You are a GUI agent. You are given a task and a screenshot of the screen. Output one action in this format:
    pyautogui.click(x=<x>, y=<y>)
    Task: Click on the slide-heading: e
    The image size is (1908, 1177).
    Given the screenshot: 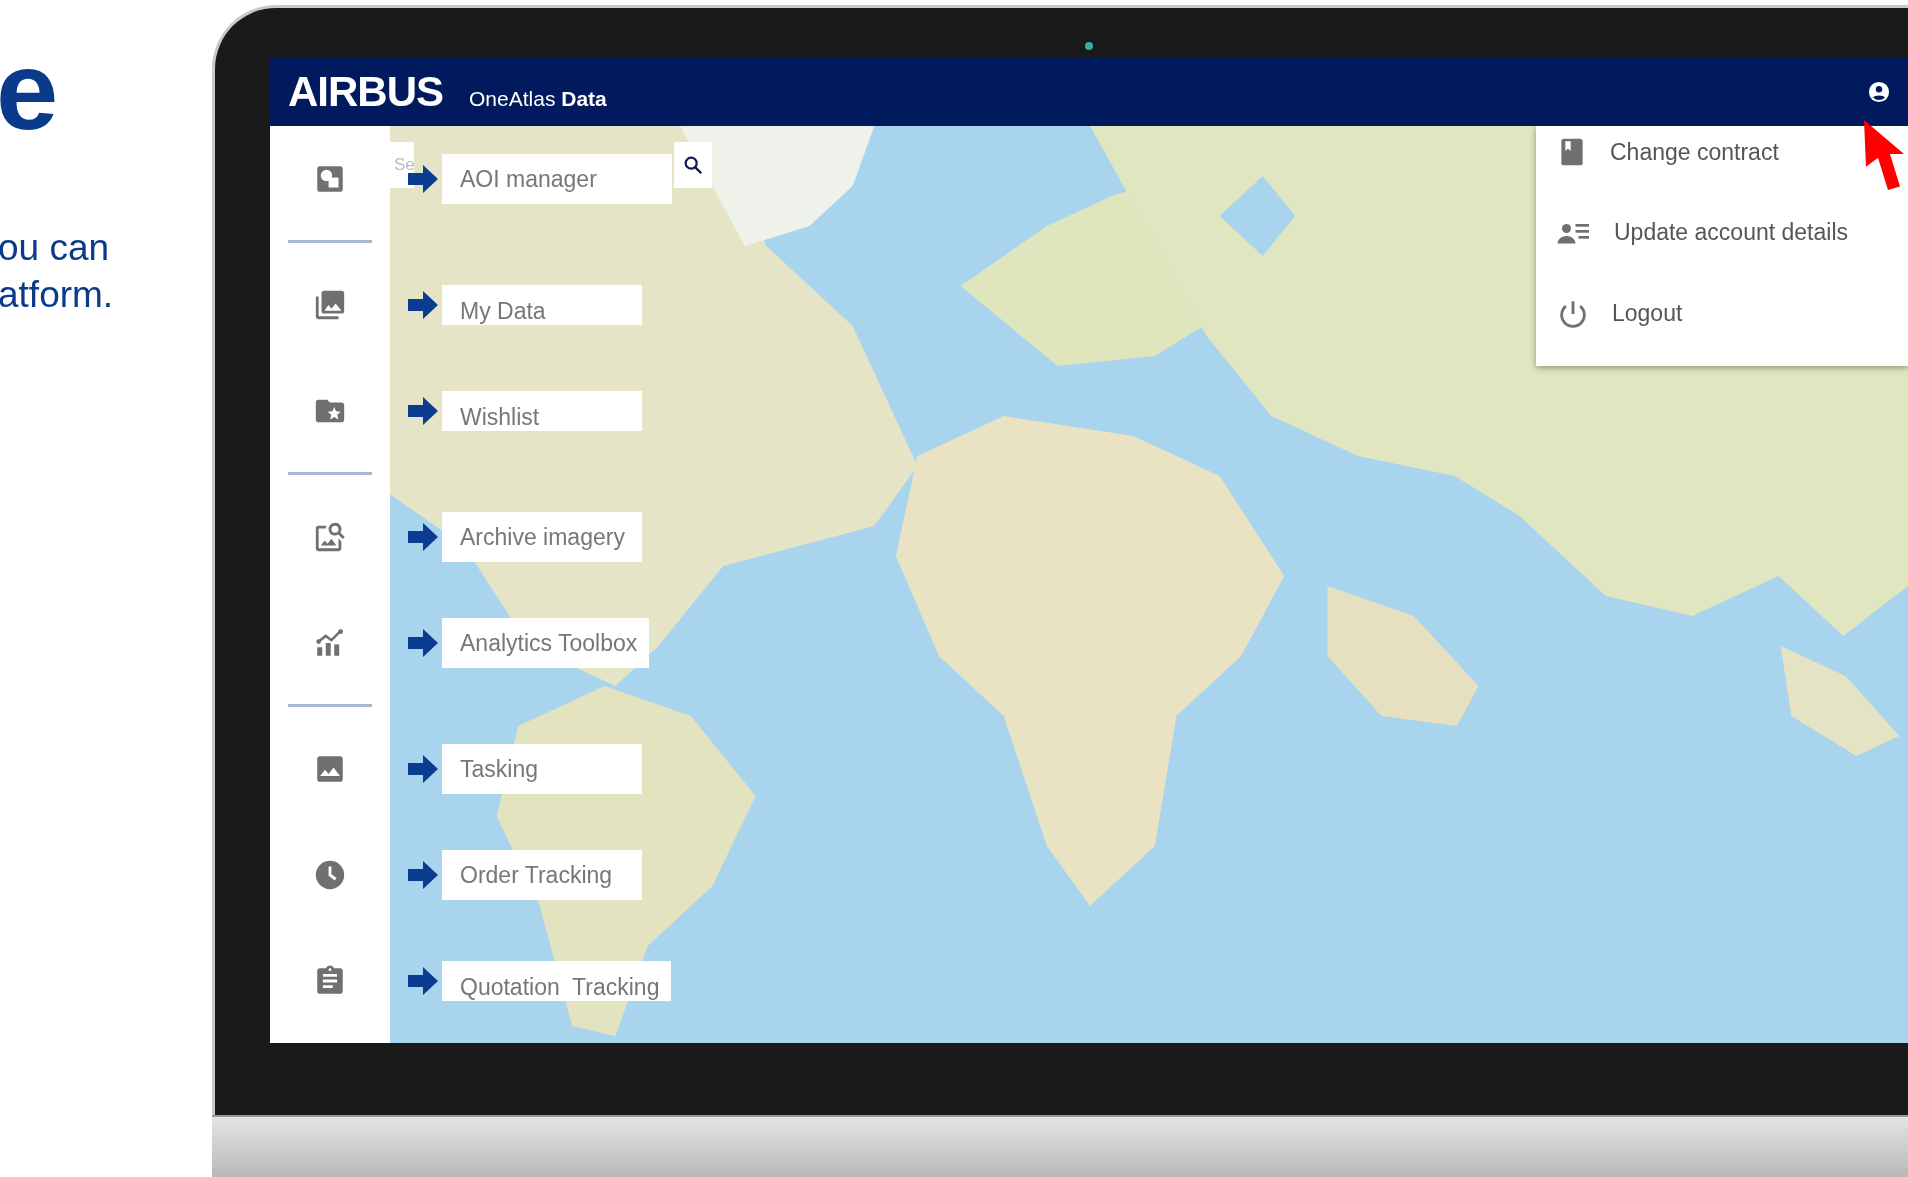 What is the action you would take?
    pyautogui.click(x=30, y=91)
    